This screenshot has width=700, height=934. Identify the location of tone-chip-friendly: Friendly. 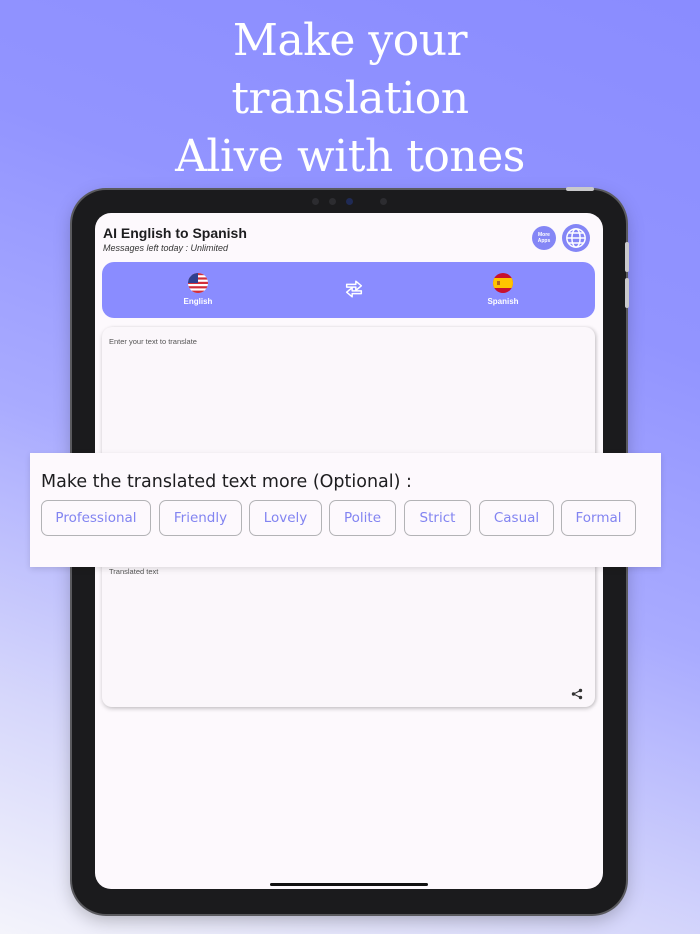
(200, 518).